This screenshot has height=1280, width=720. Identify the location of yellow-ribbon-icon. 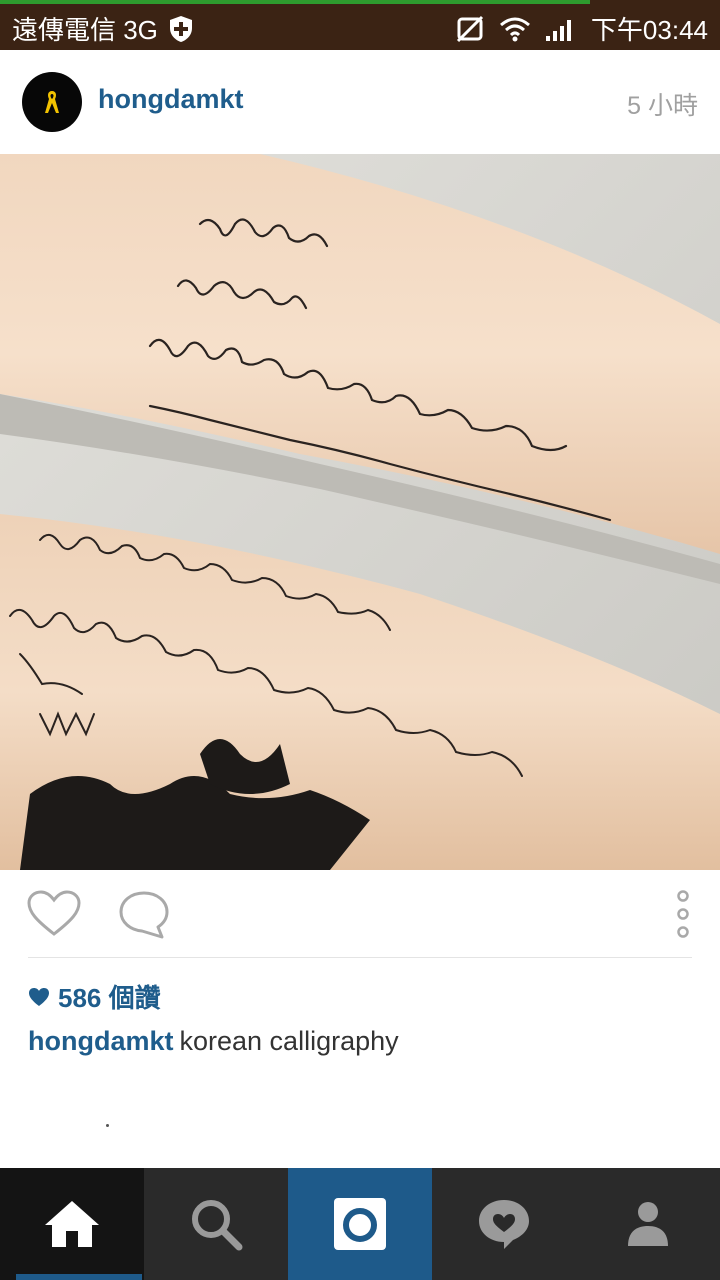
(52, 102).